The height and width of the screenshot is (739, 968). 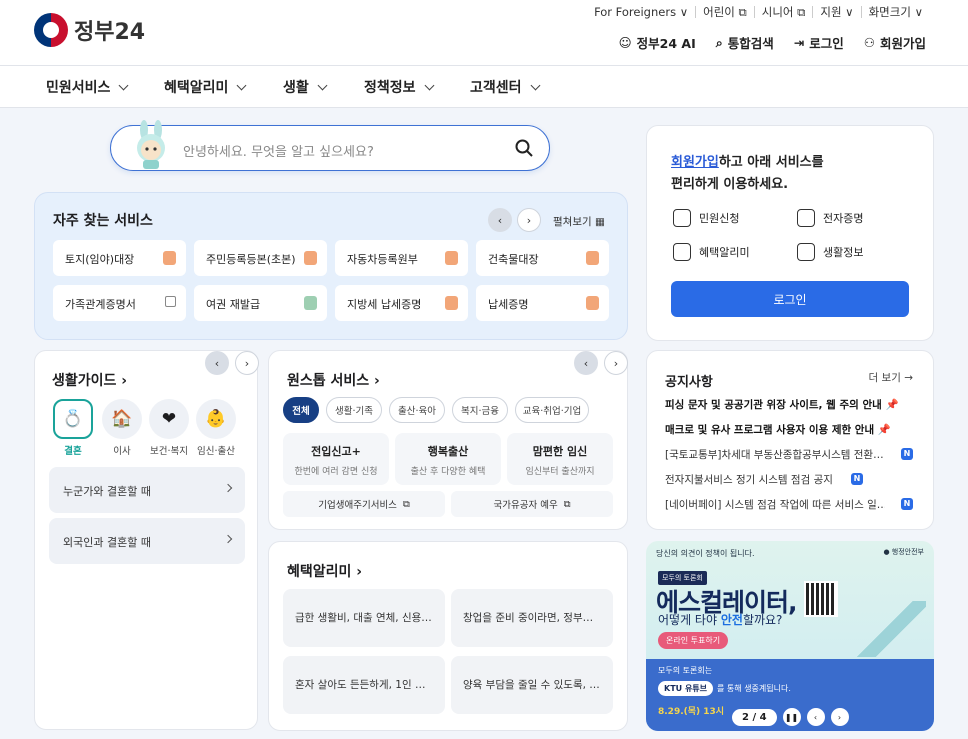 I want to click on category-marriage: 💍, so click(x=73, y=419).